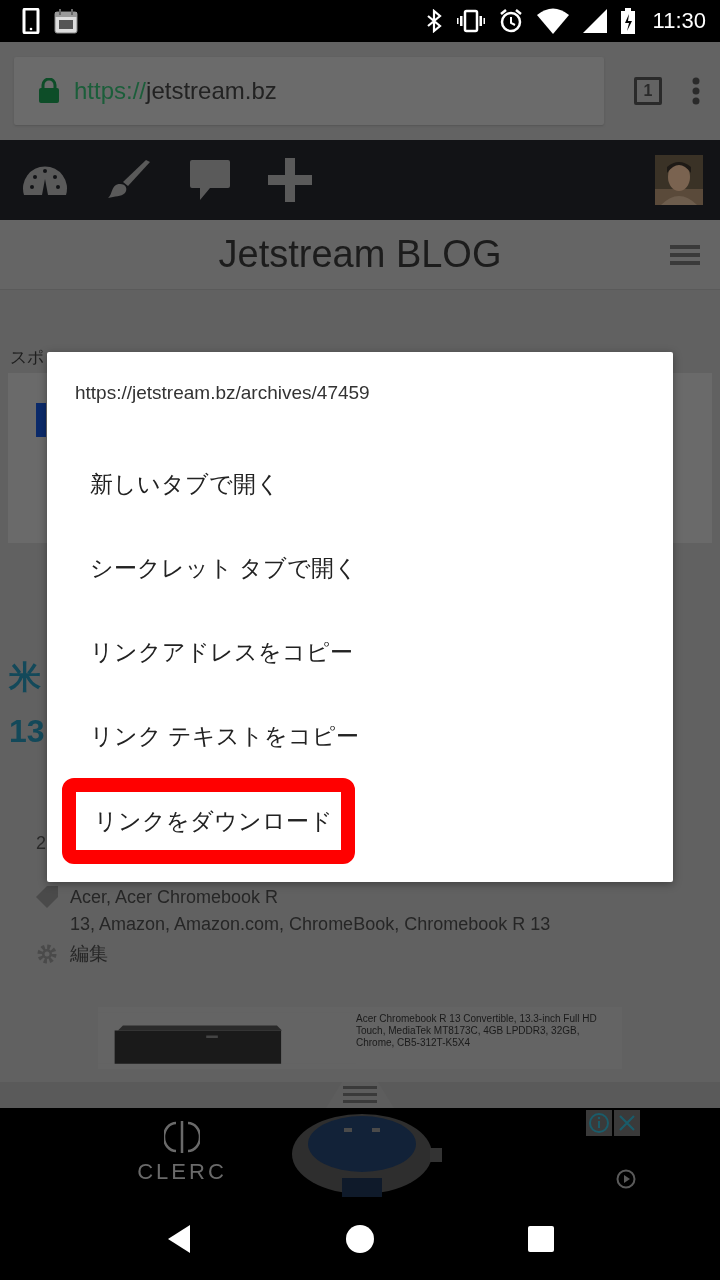  I want to click on clock-time: 11:30, so click(679, 21).